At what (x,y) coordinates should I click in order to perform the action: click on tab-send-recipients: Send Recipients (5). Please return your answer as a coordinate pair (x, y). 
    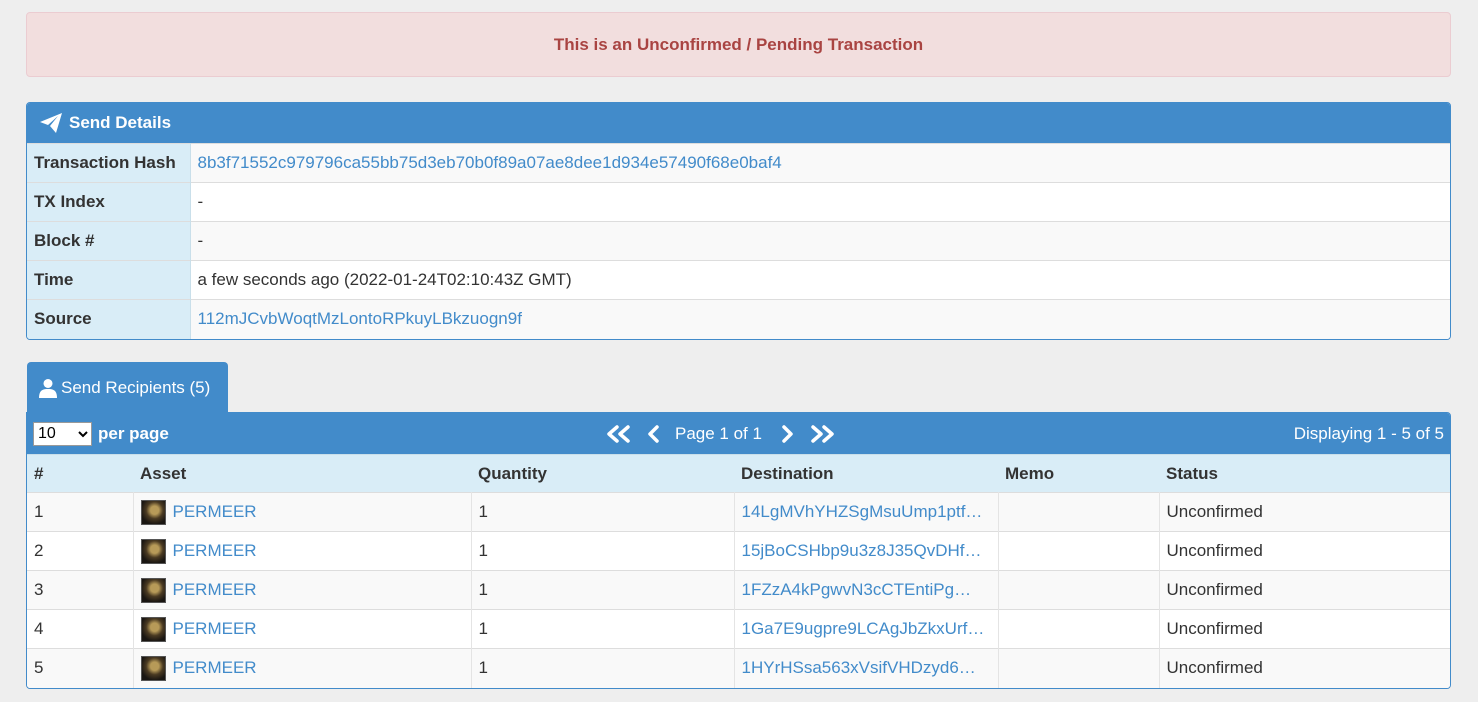
    Looking at the image, I should click on (127, 388).